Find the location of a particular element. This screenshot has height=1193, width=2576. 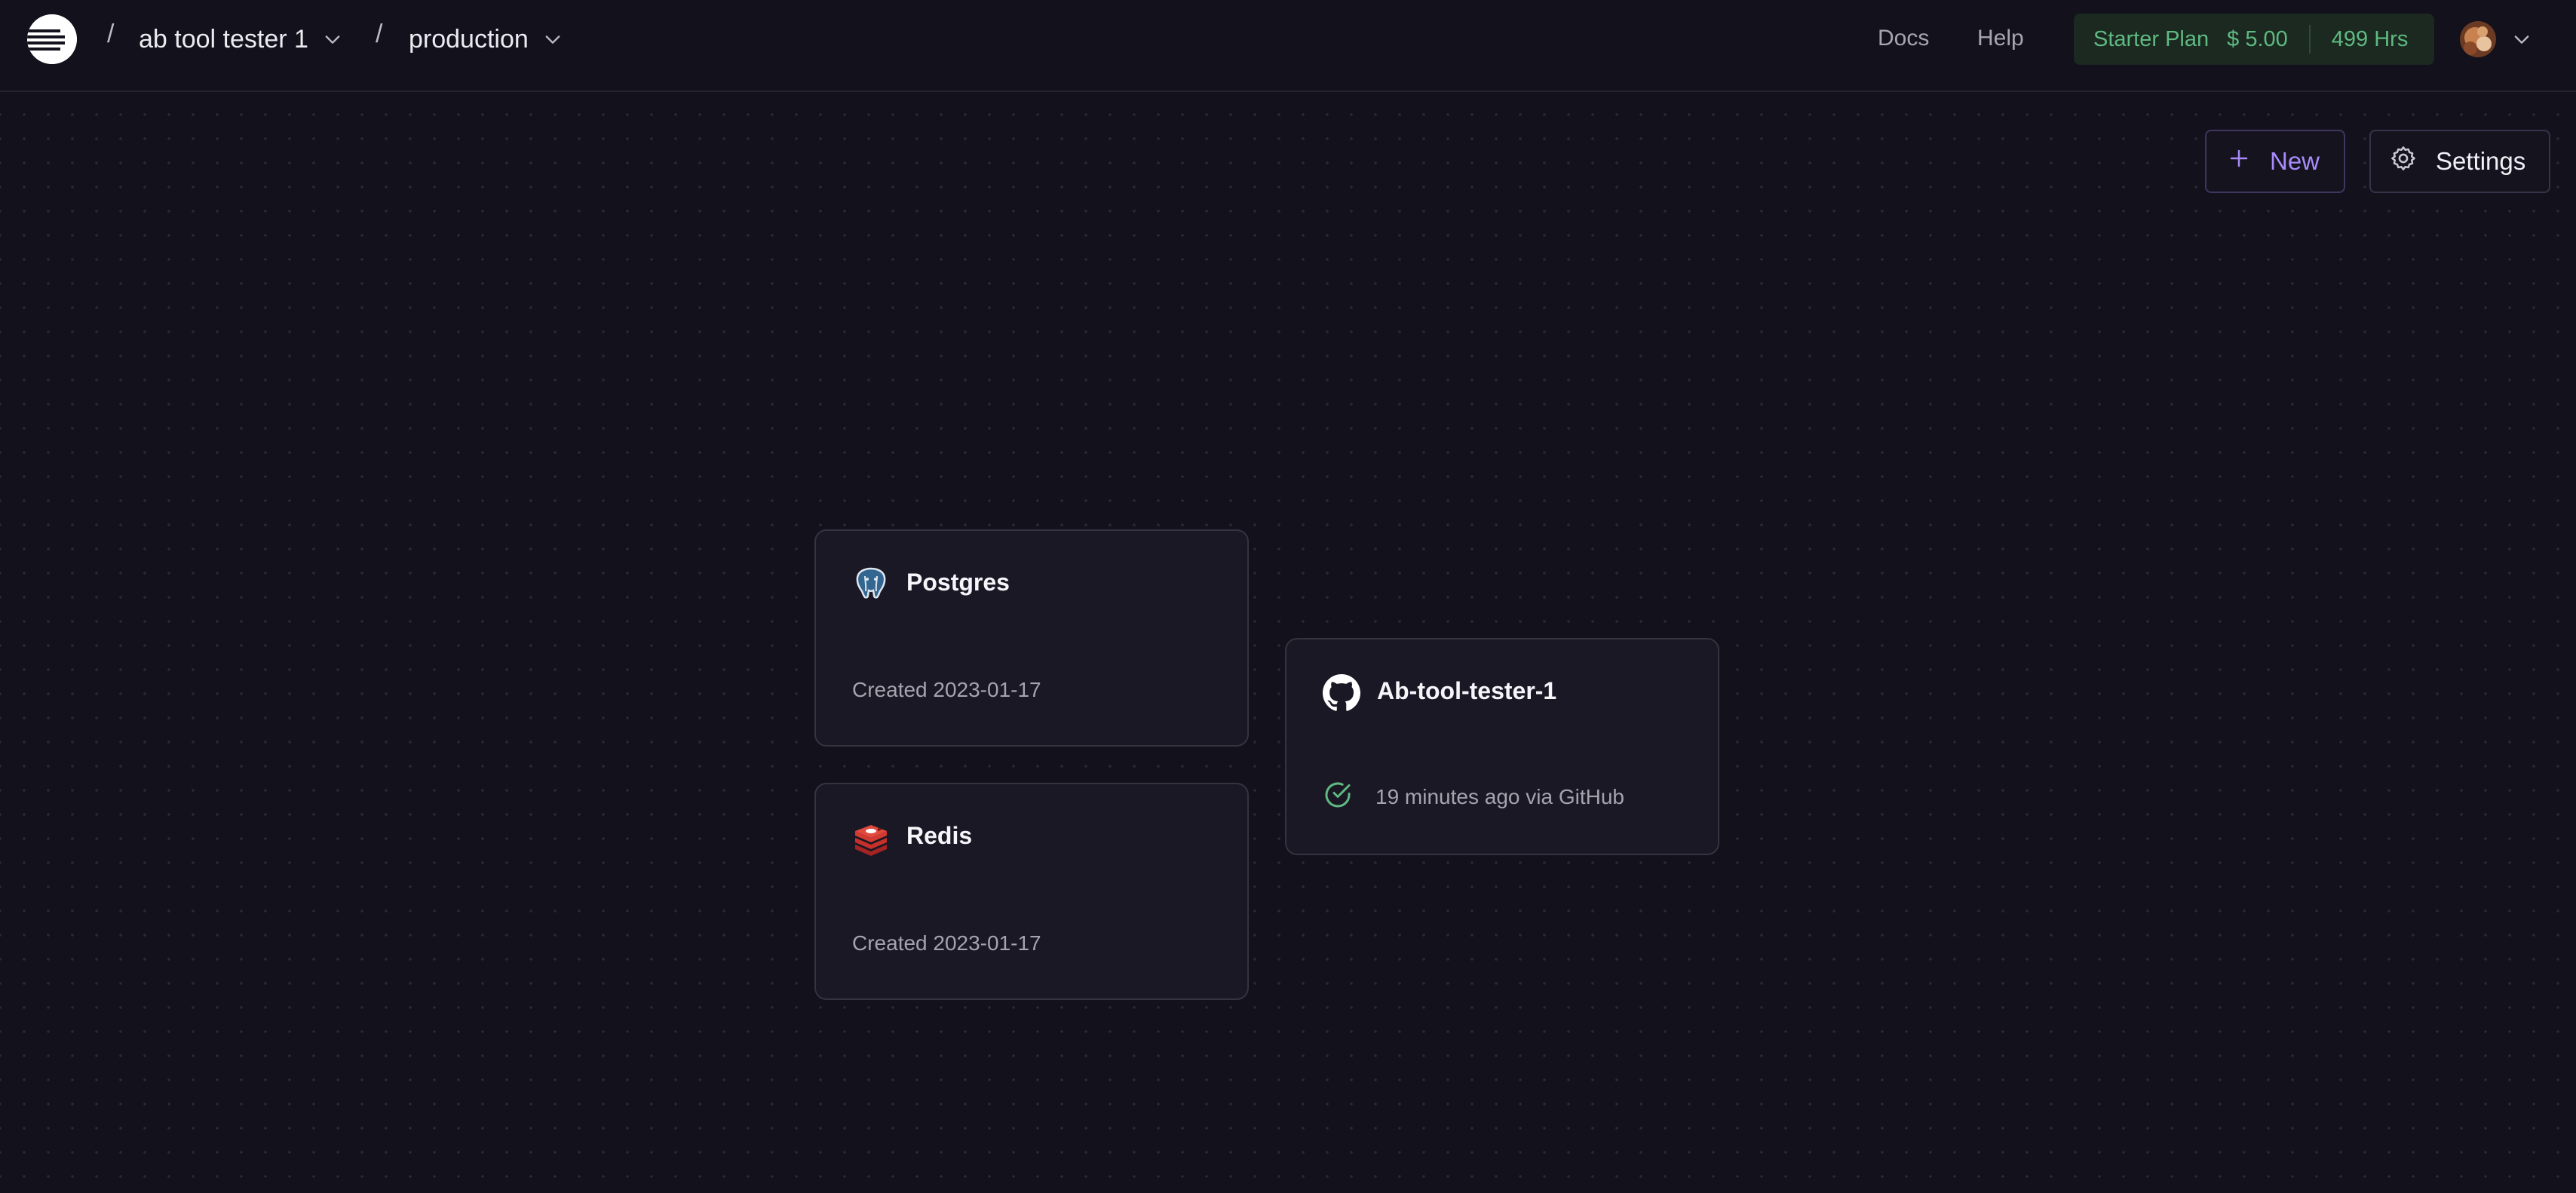

postgres-icon is located at coordinates (871, 584).